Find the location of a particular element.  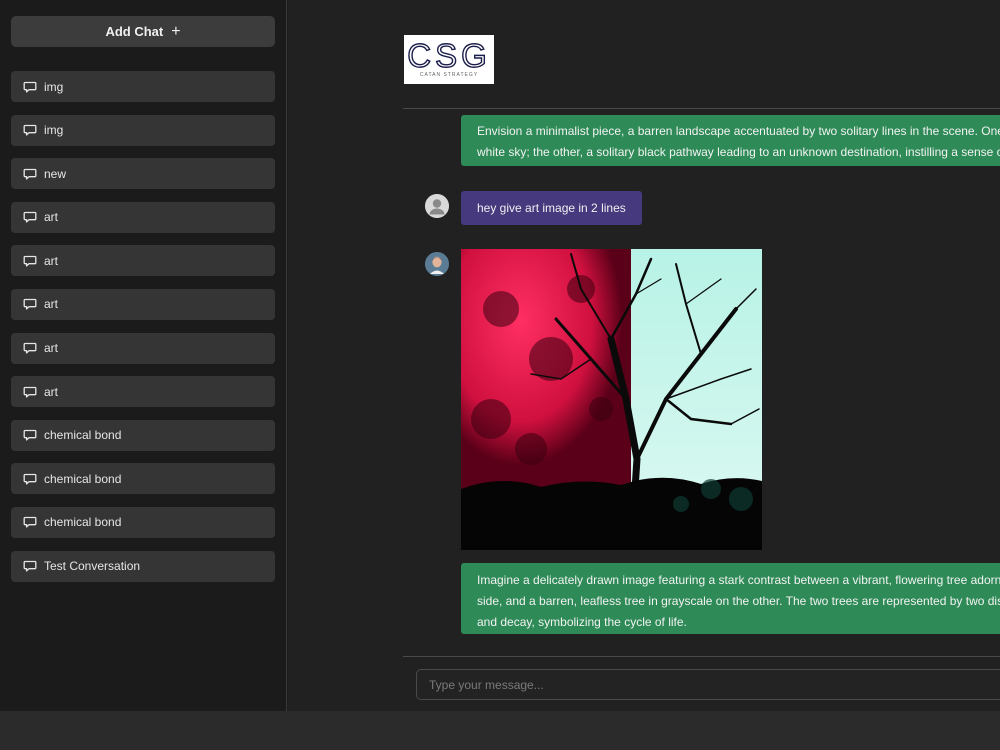

bot-avatar is located at coordinates (437, 264).